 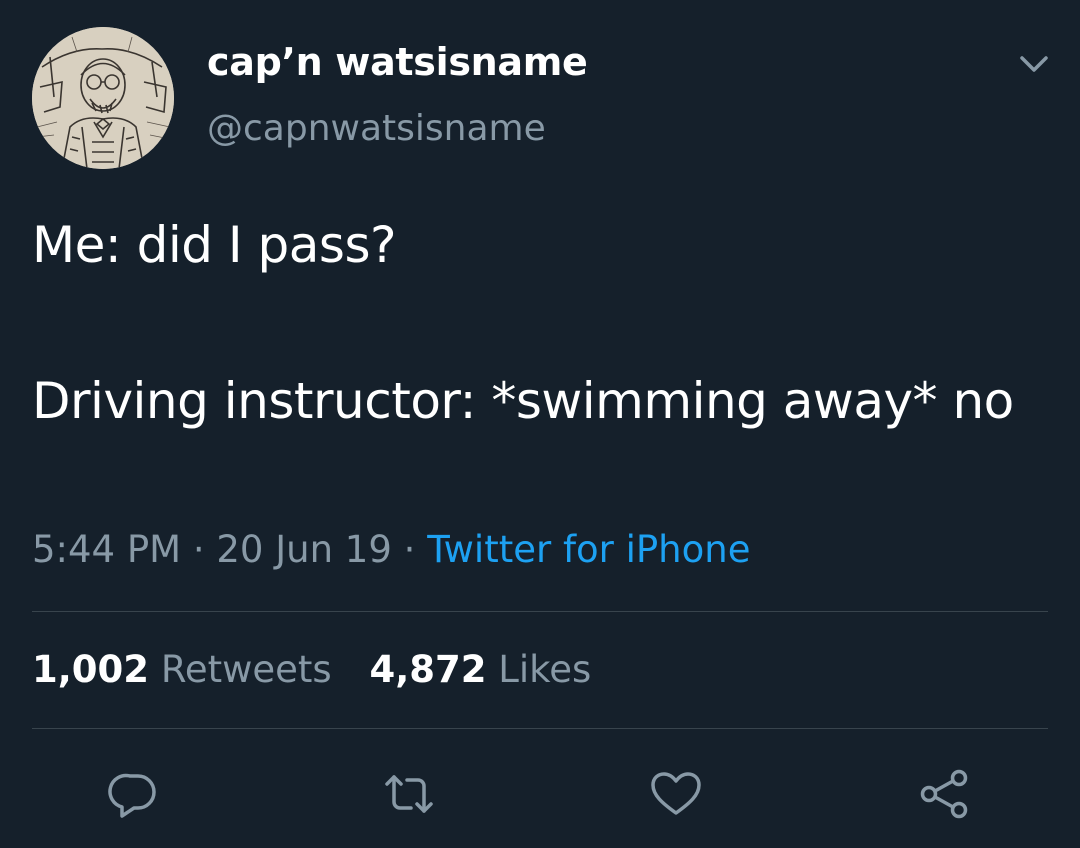 I want to click on share-button, so click(x=944, y=794).